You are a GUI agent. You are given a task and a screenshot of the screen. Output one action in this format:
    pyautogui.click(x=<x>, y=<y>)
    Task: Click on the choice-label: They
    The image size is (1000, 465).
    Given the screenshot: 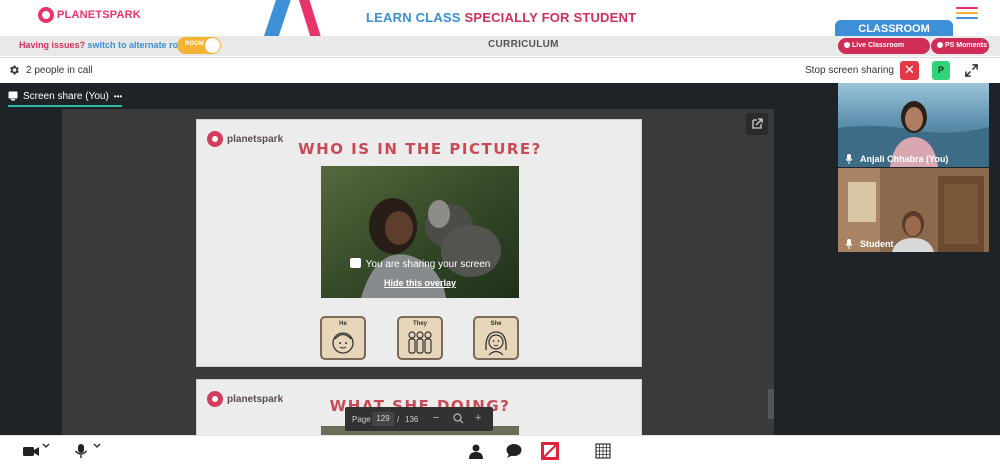 What is the action you would take?
    pyautogui.click(x=419, y=324)
    